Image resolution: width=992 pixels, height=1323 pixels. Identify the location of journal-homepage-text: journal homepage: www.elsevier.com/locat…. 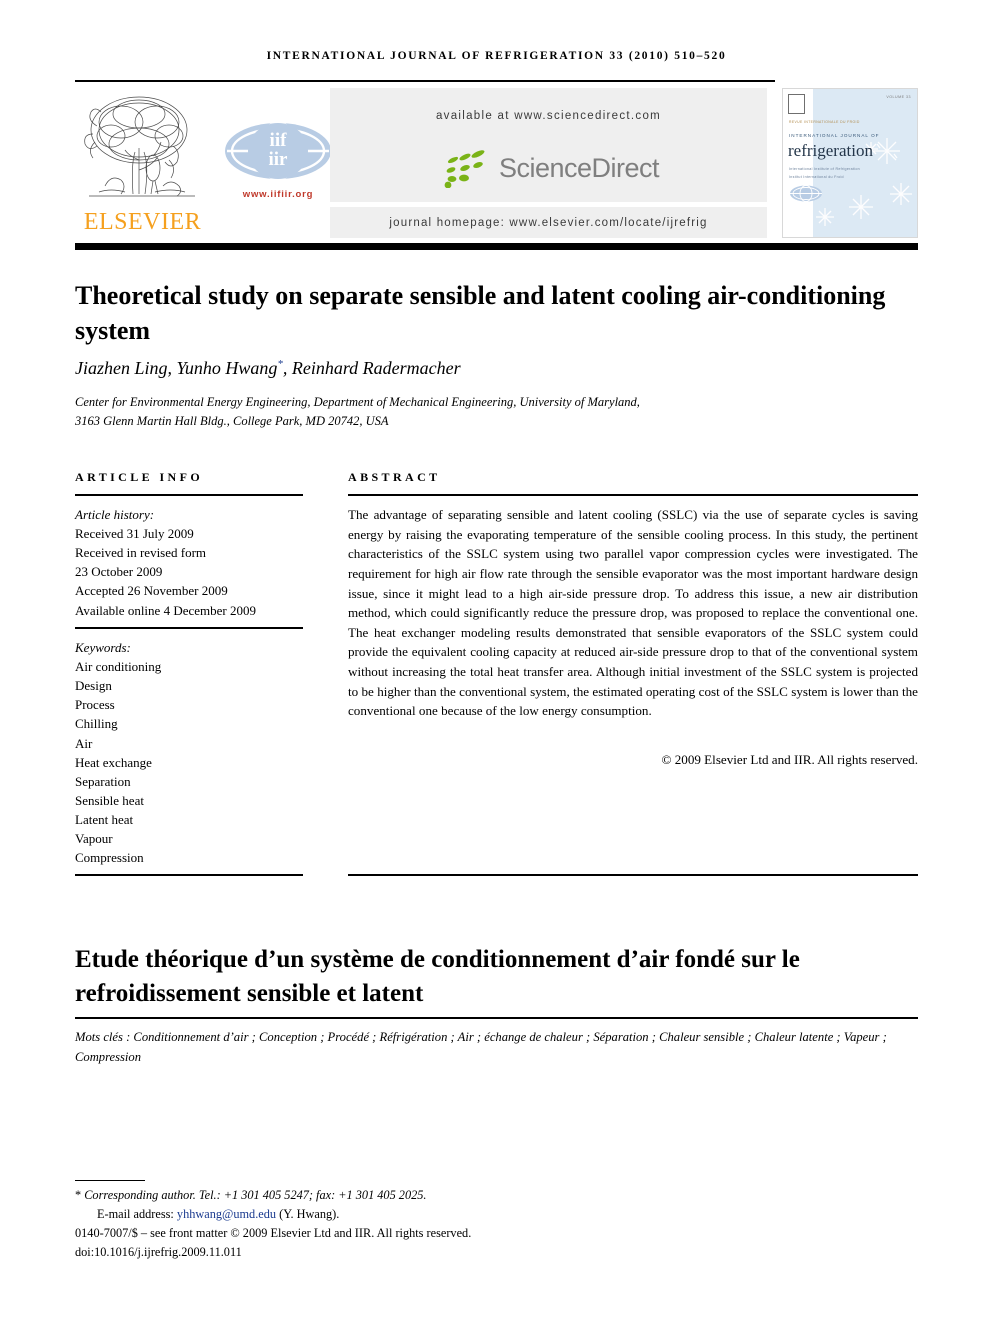
(548, 223).